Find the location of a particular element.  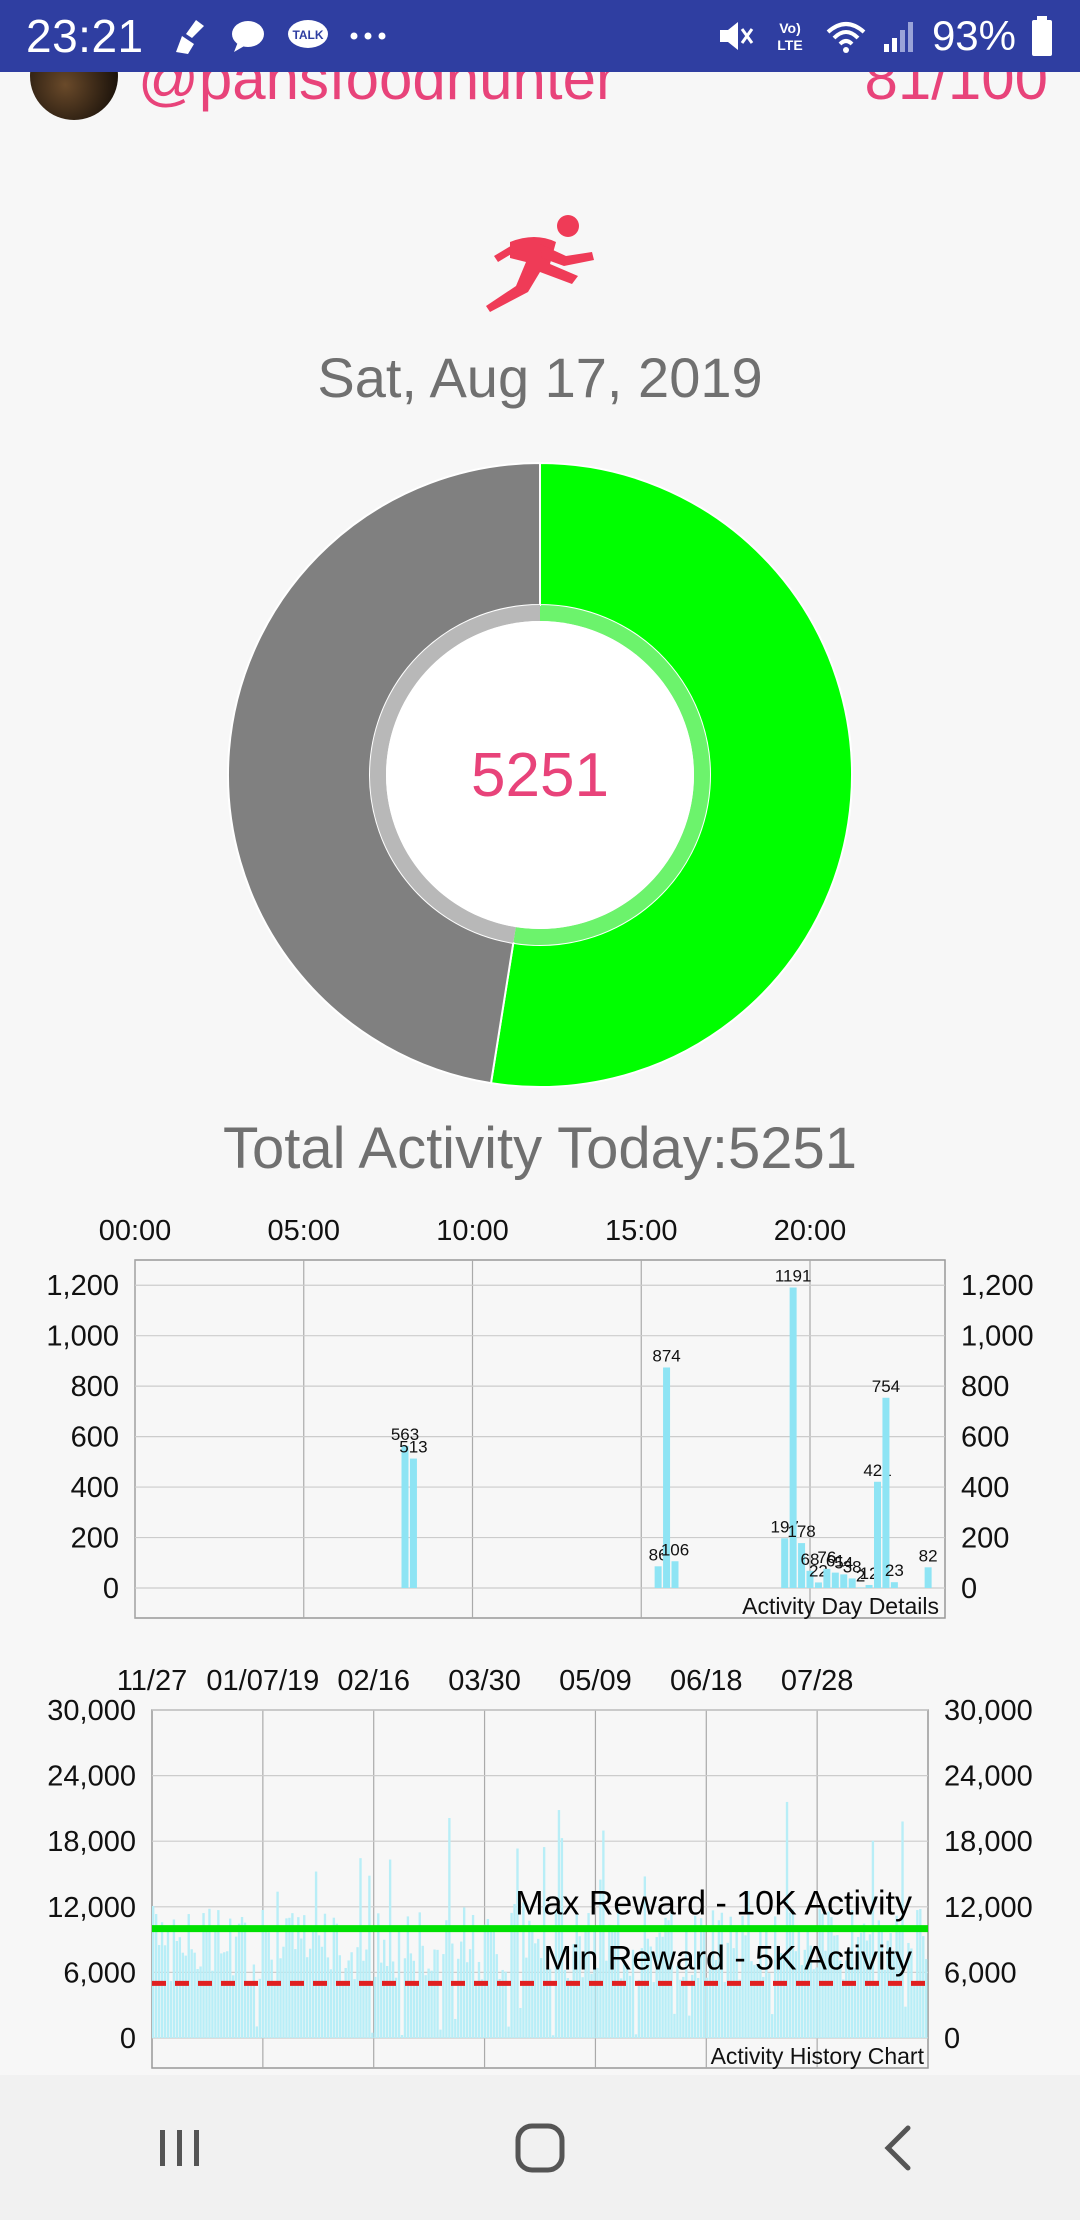

home-button is located at coordinates (540, 2148).